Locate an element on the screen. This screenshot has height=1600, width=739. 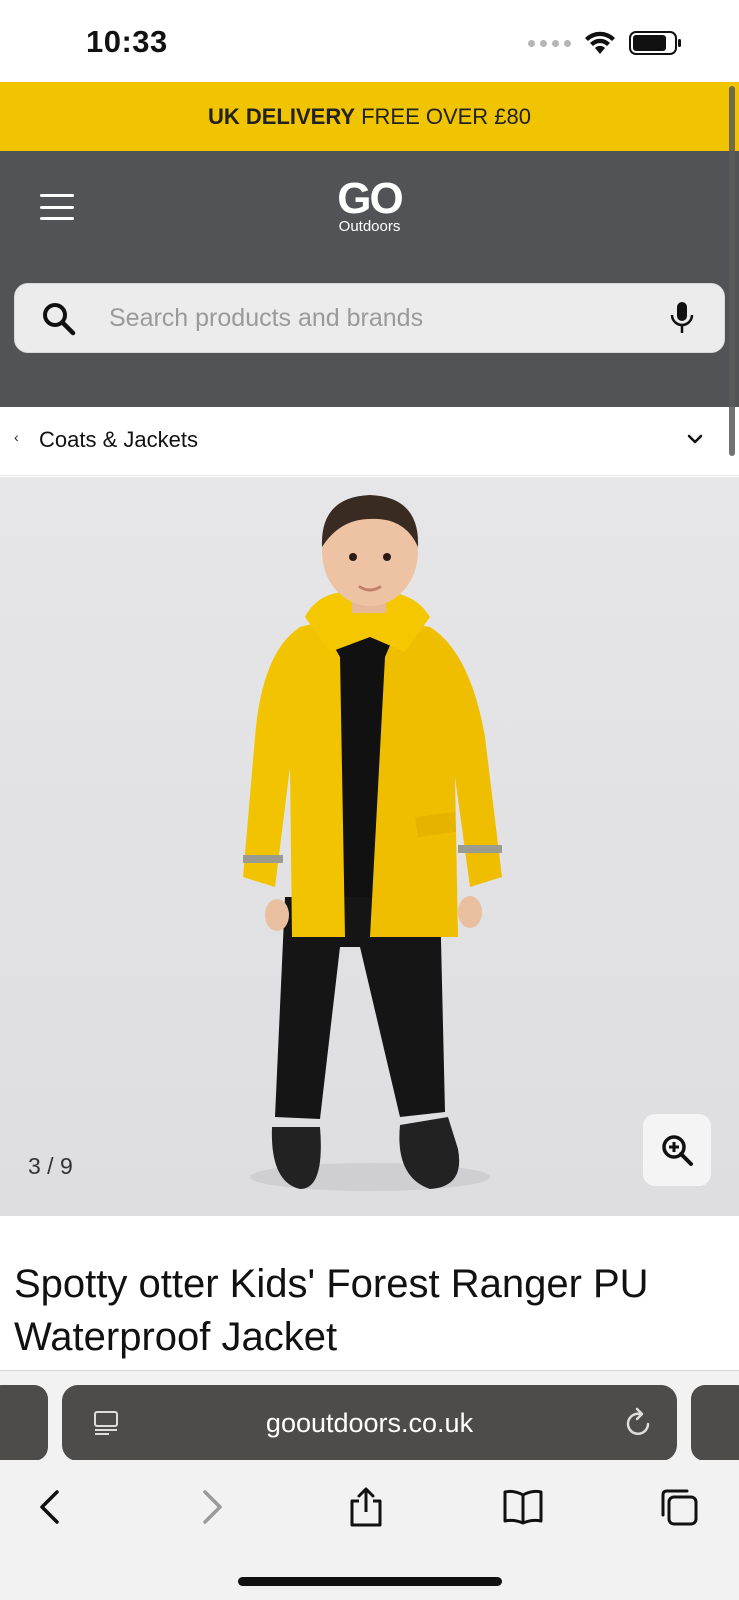
status-bar: 10:33 is located at coordinates (369, 41).